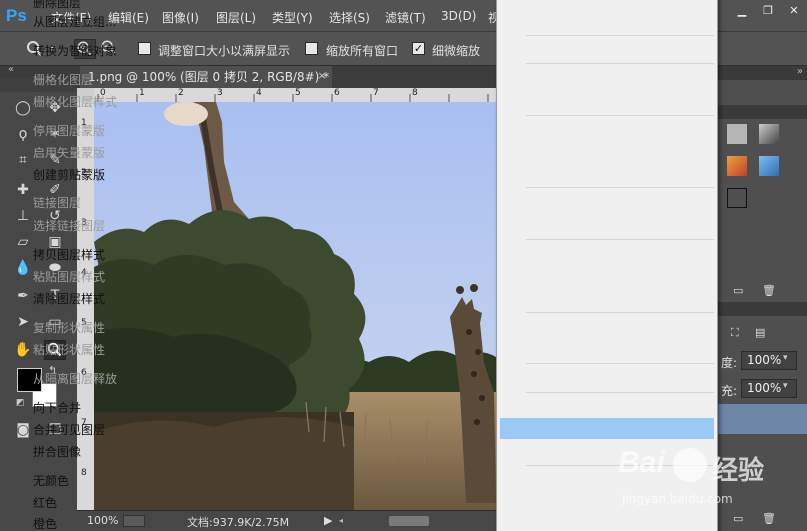  What do you see at coordinates (405, 17) in the screenshot?
I see `menu-filter: 滤镜(T)` at bounding box center [405, 17].